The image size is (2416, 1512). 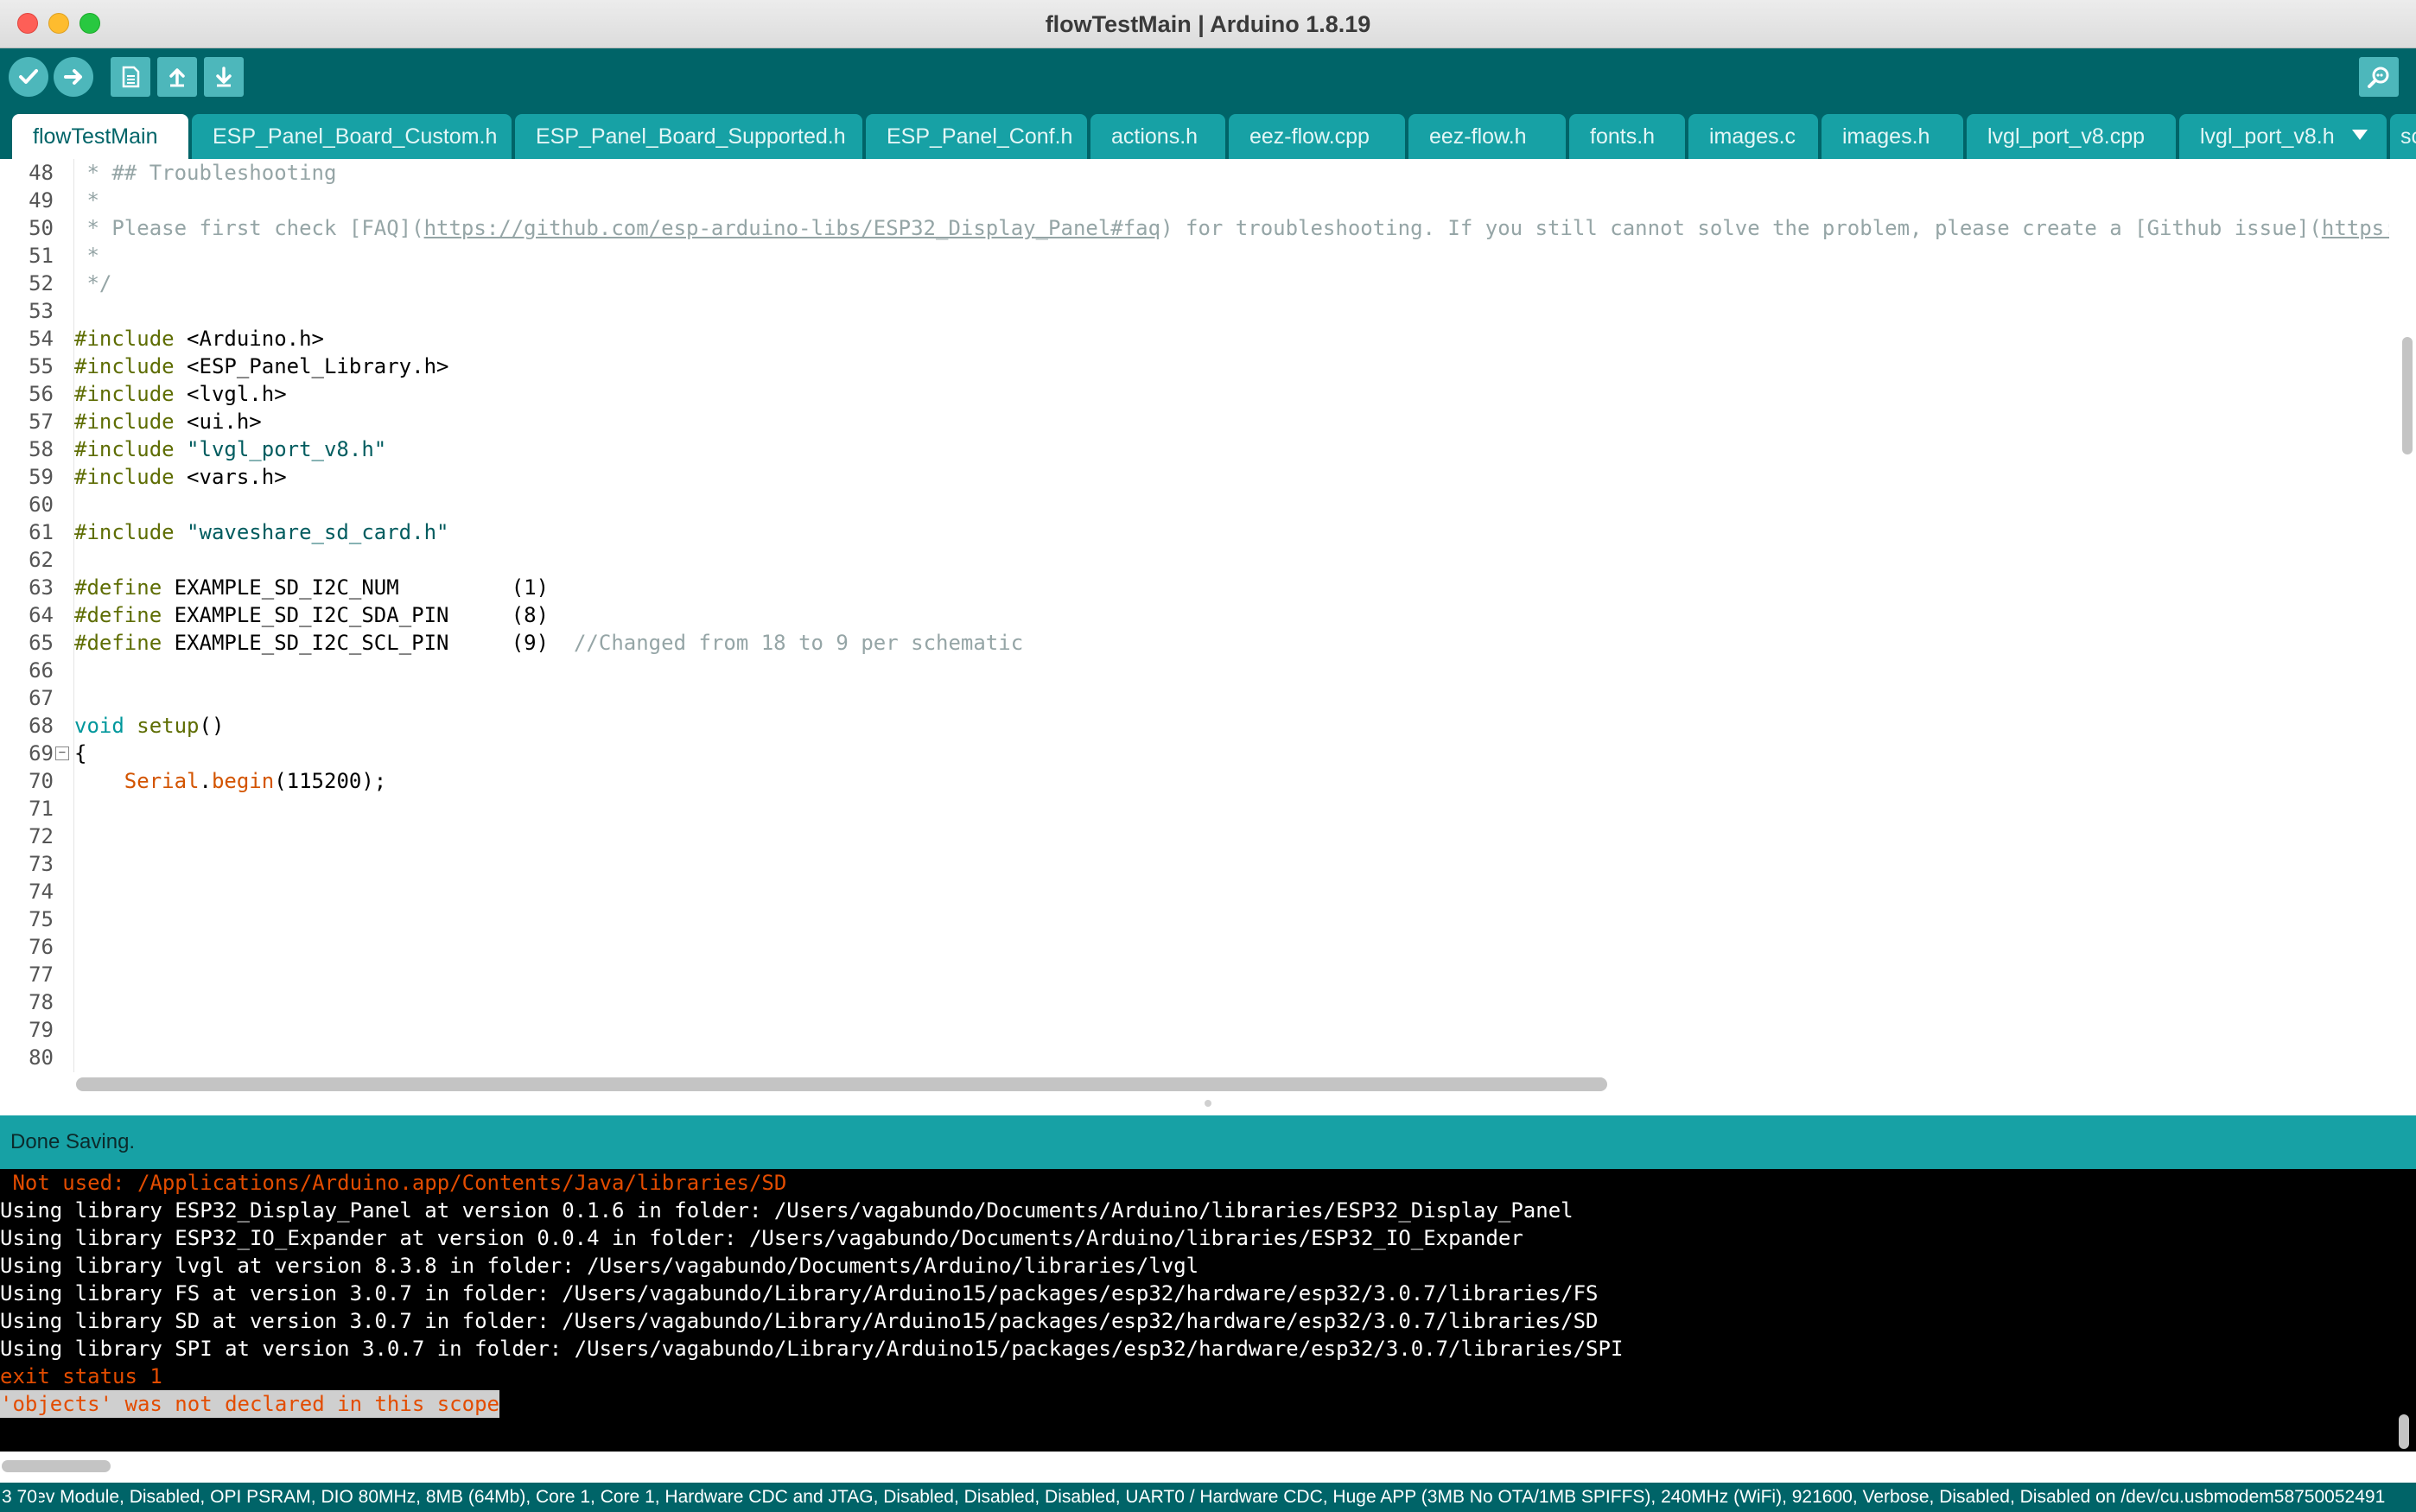 I want to click on function-name: setup, so click(x=168, y=726).